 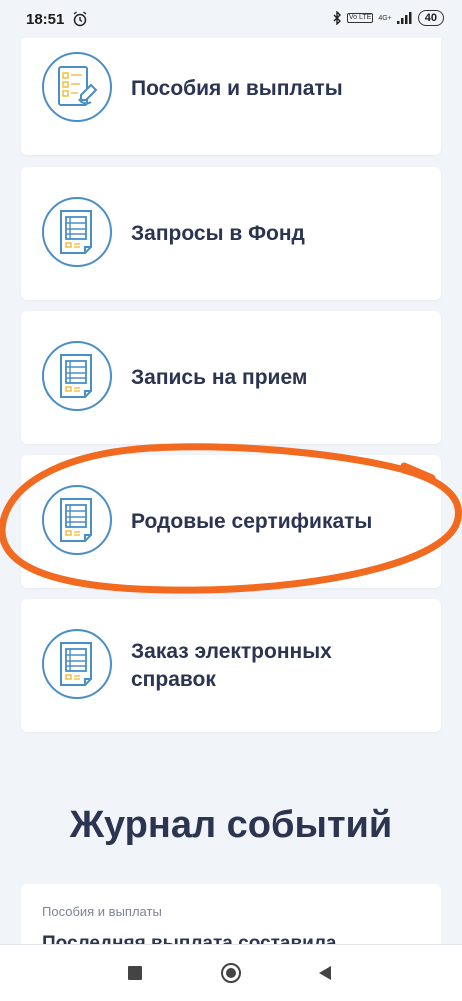 I want to click on system-nav-bar, so click(x=231, y=972).